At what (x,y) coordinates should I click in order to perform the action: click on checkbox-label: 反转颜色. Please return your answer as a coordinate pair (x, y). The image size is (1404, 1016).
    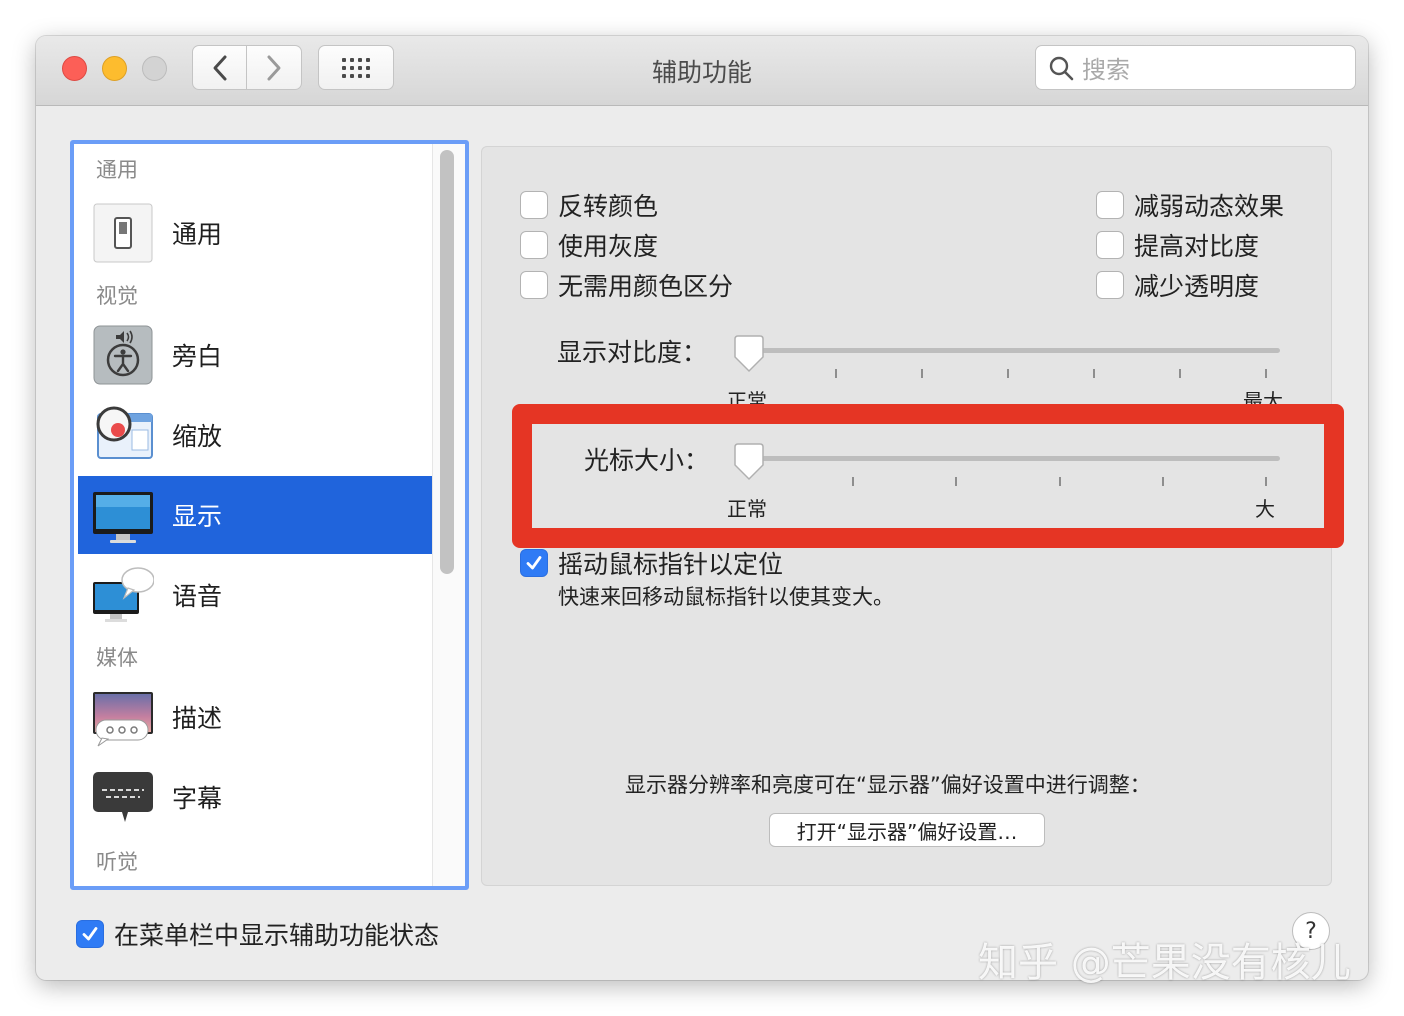
    Looking at the image, I should click on (608, 206).